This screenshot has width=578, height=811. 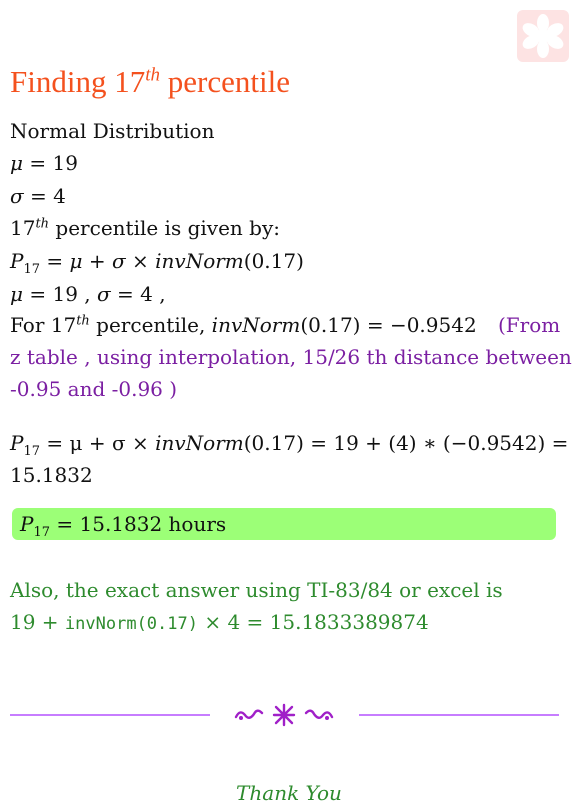 I want to click on calc-result-line: 15.1832, so click(x=51, y=475).